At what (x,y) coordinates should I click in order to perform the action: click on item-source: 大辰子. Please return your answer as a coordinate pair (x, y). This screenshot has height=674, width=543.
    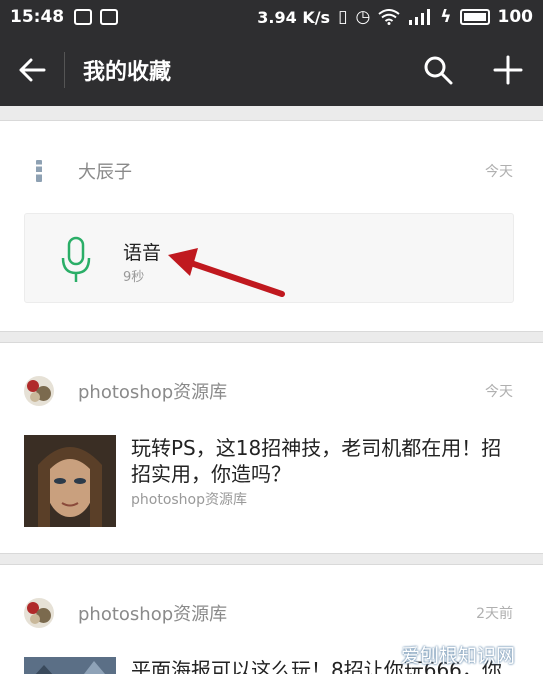
    Looking at the image, I should click on (105, 172).